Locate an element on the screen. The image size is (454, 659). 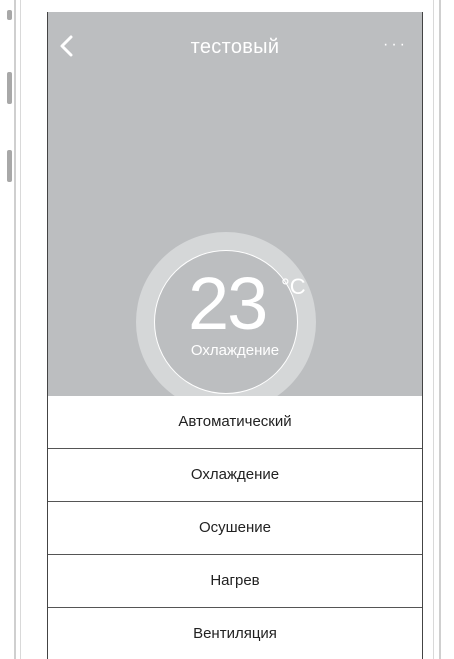
mode-item-heat: Нагрев is located at coordinates (235, 581).